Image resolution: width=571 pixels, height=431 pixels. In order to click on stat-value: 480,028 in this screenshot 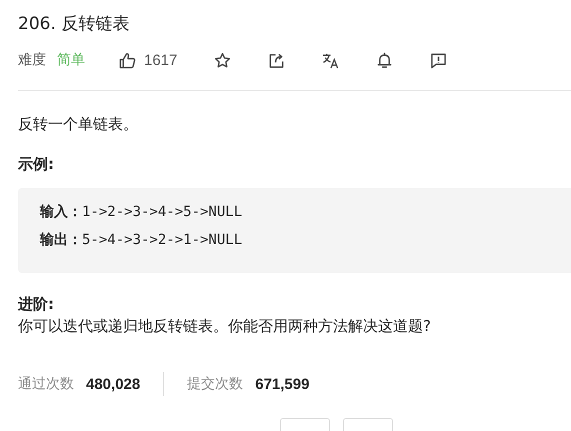, I will do `click(113, 384)`.